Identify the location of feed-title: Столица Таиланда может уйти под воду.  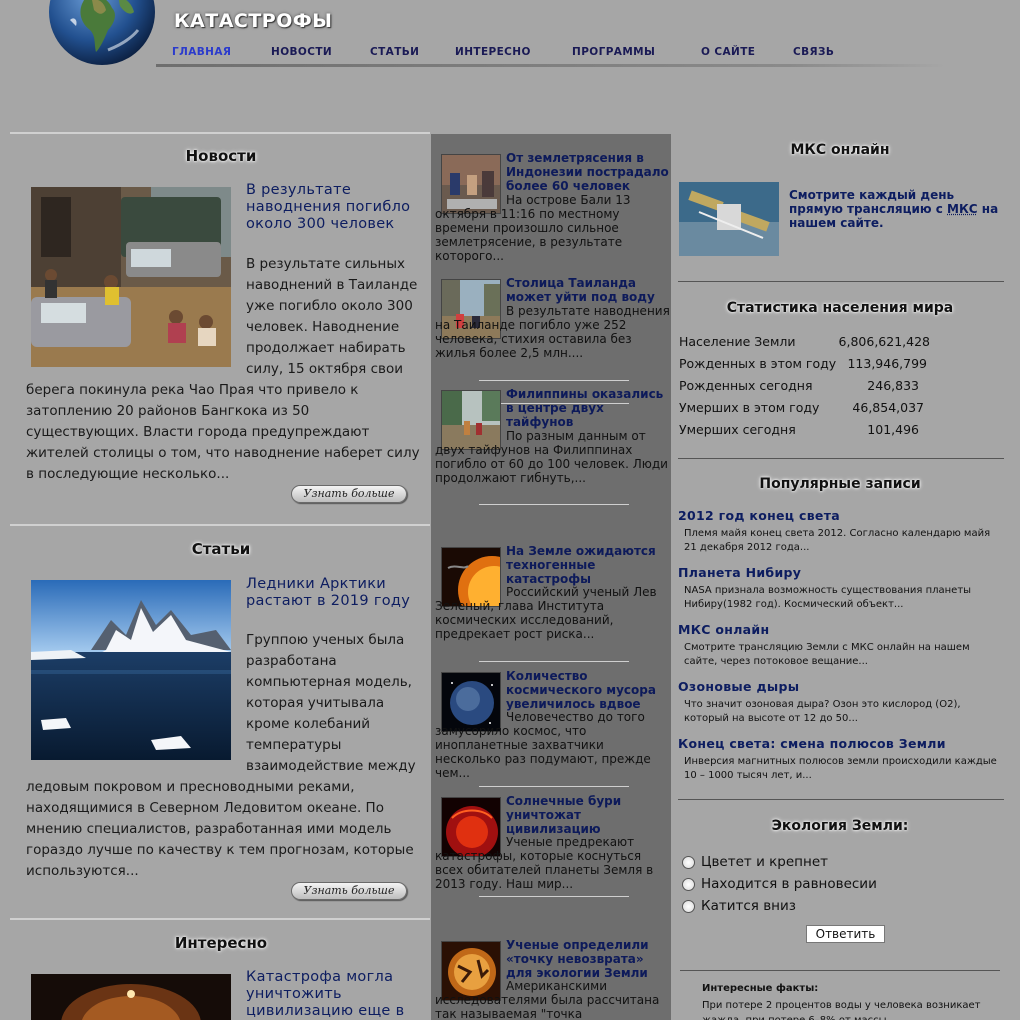
(588, 290).